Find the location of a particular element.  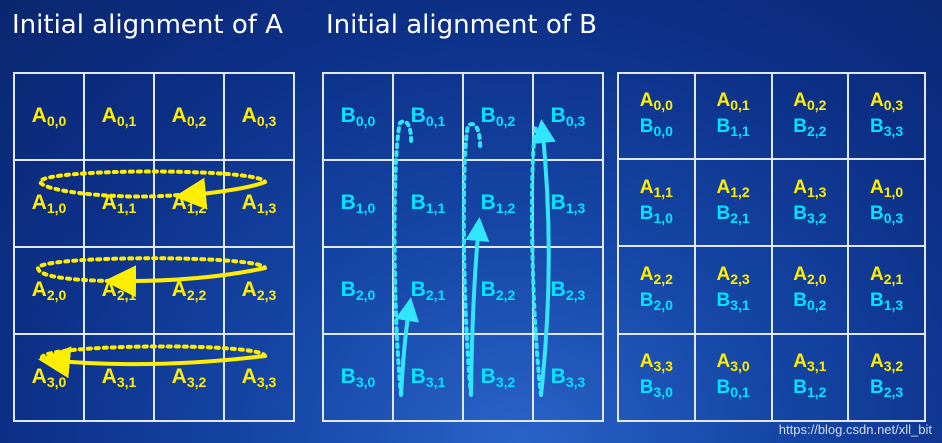

aligned-a-label: A2,2 is located at coordinates (656, 275).